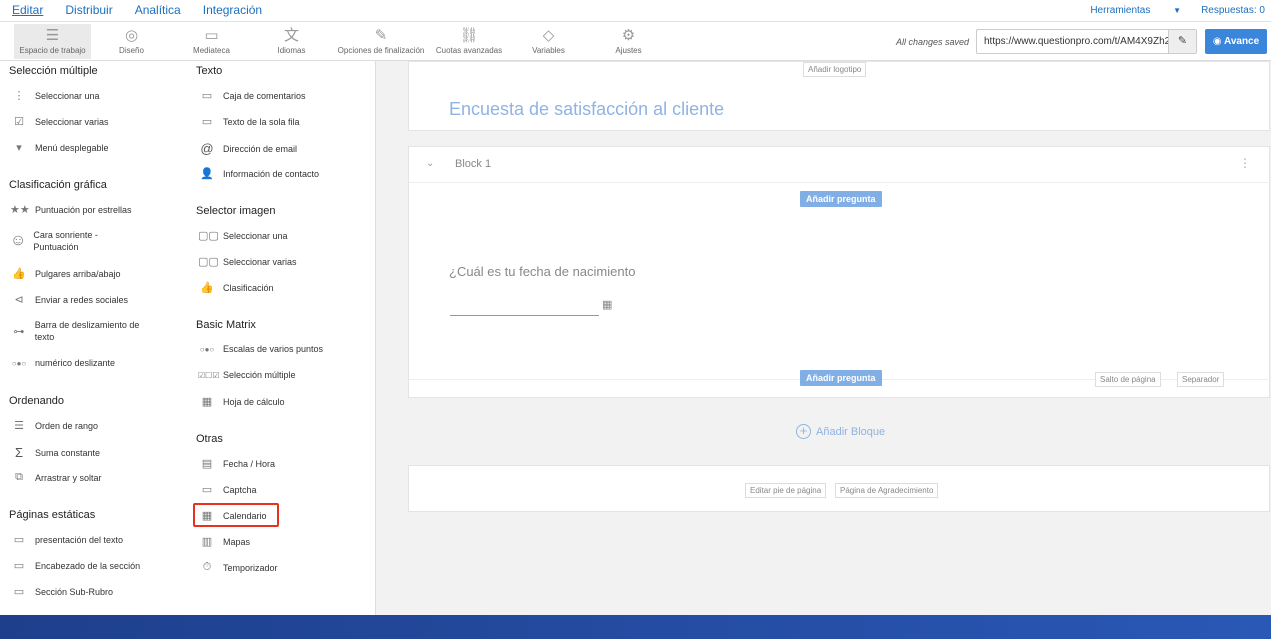 The height and width of the screenshot is (639, 1271). What do you see at coordinates (208, 262) in the screenshot?
I see `image-choice-icon: ▢▢` at bounding box center [208, 262].